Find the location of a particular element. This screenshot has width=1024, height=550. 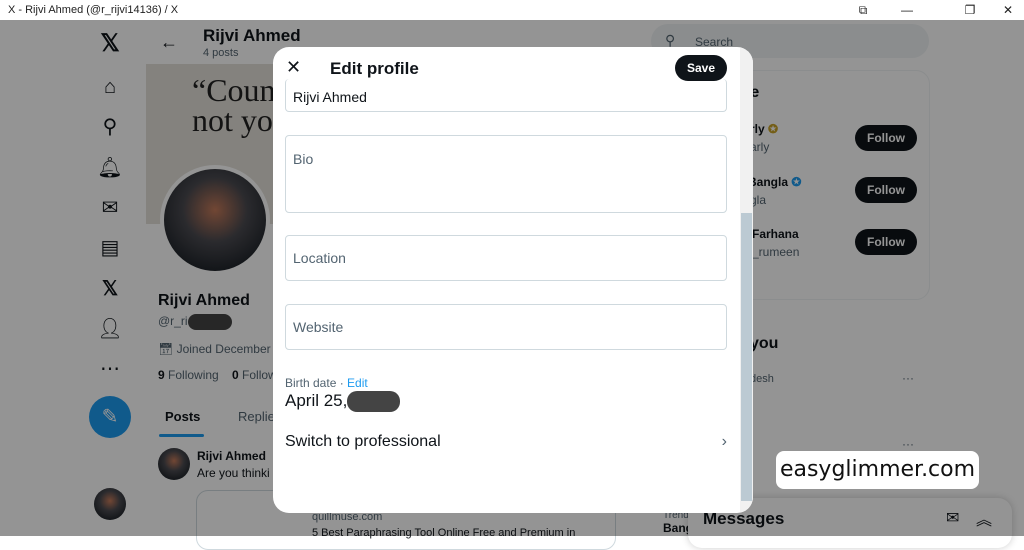

save-button: Save is located at coordinates (701, 68).